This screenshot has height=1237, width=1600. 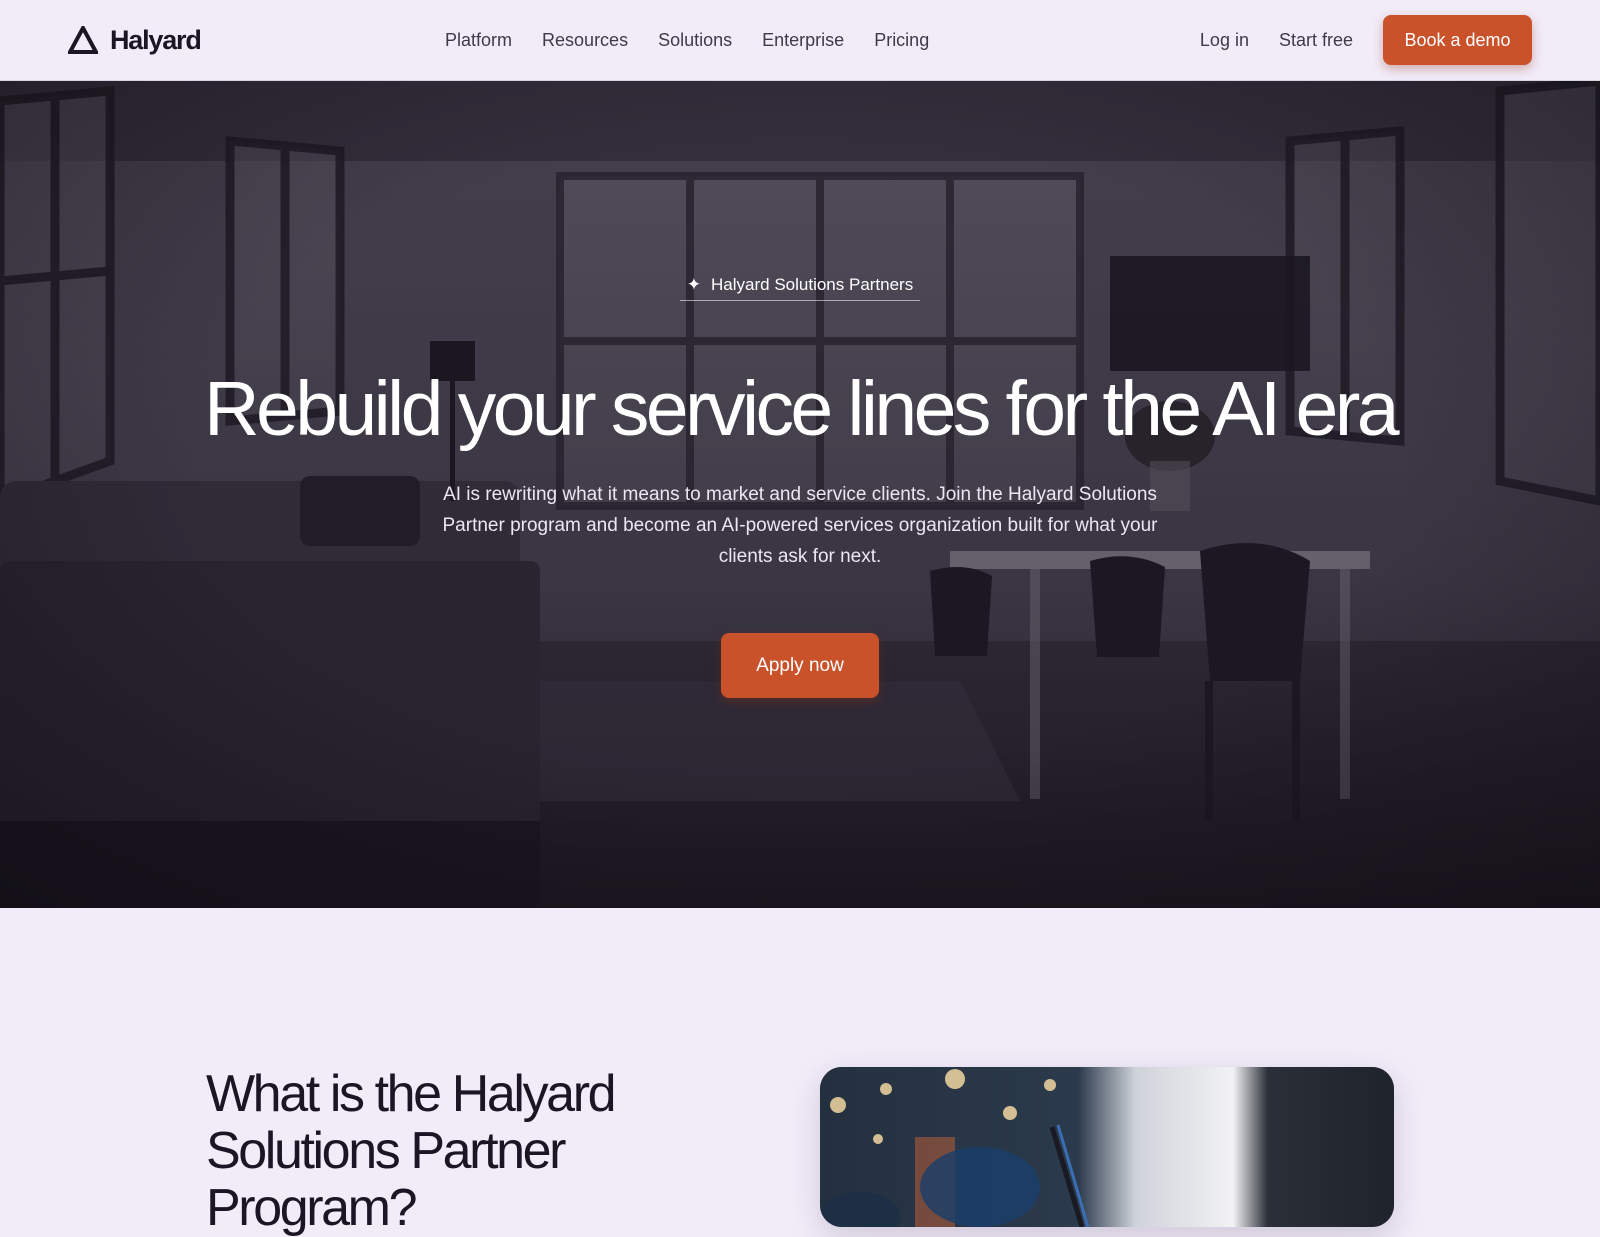 I want to click on brand-logo: Halyard, so click(x=135, y=40).